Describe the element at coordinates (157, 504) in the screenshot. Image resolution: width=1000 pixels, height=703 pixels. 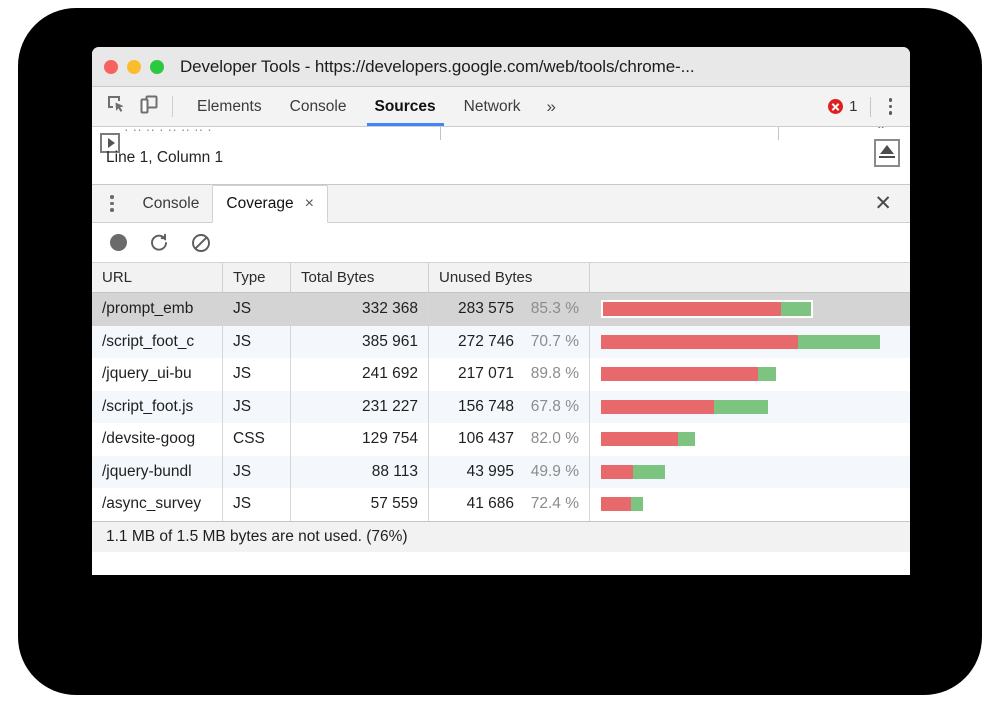
I see `cell-url: /async_survey` at that location.